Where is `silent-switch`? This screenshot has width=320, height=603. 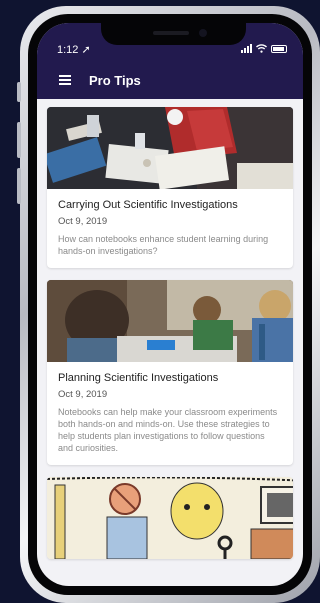 silent-switch is located at coordinates (19, 92).